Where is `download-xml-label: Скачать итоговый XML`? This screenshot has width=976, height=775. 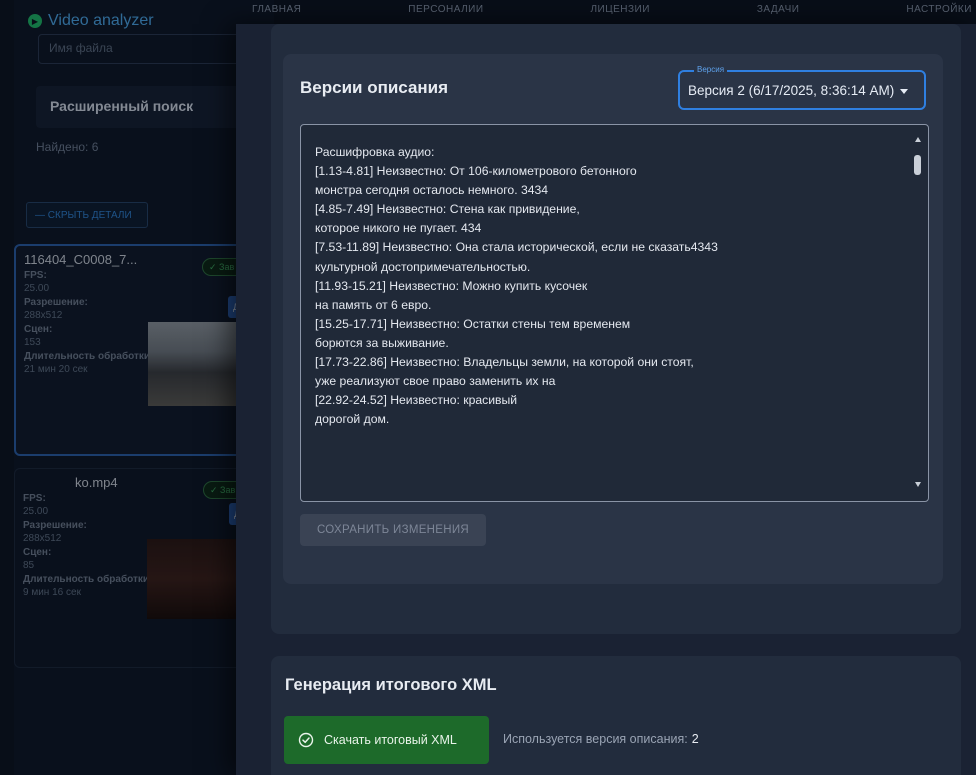 download-xml-label: Скачать итоговый XML is located at coordinates (390, 740).